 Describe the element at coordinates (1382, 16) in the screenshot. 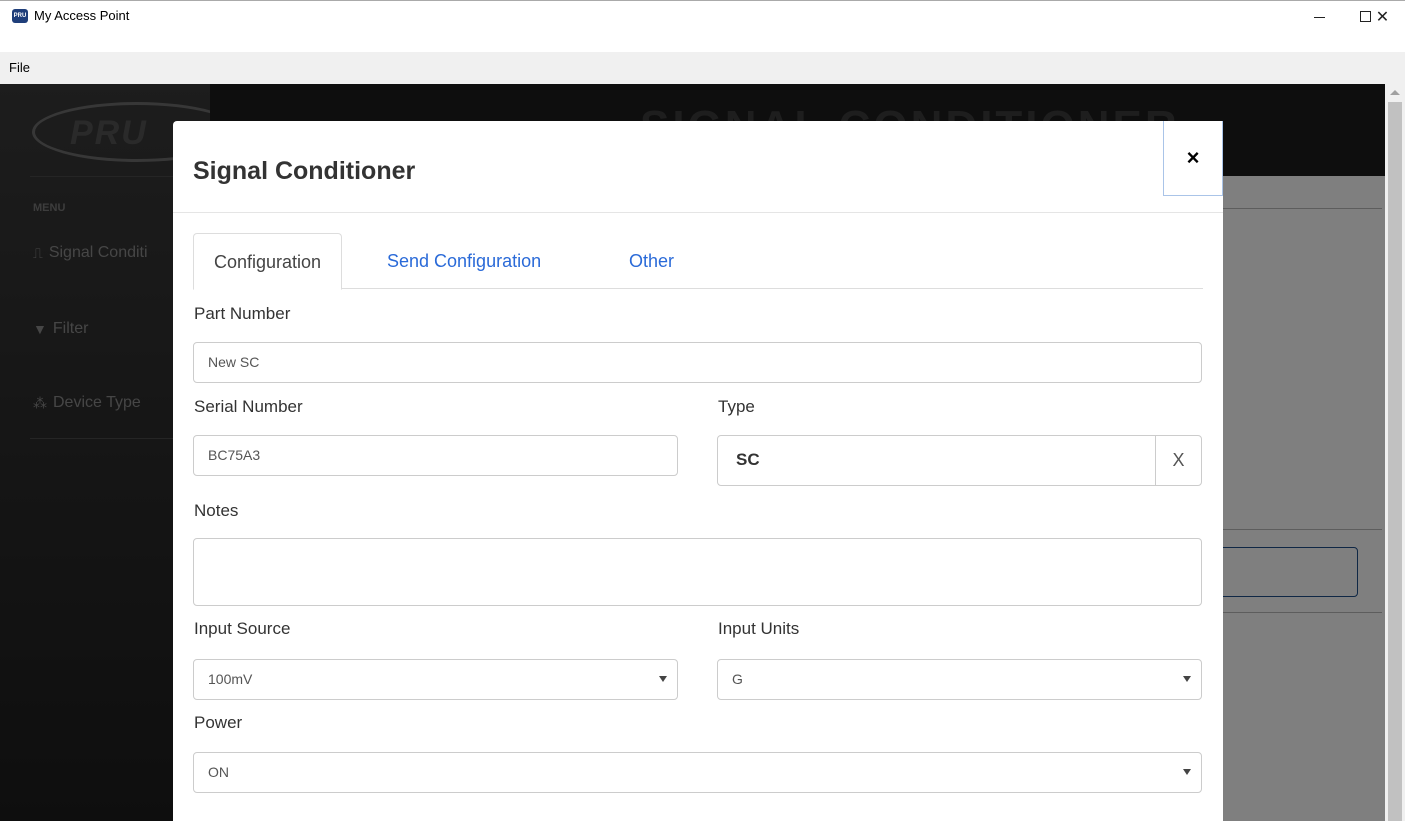

I see `window-close-button: ✕` at that location.